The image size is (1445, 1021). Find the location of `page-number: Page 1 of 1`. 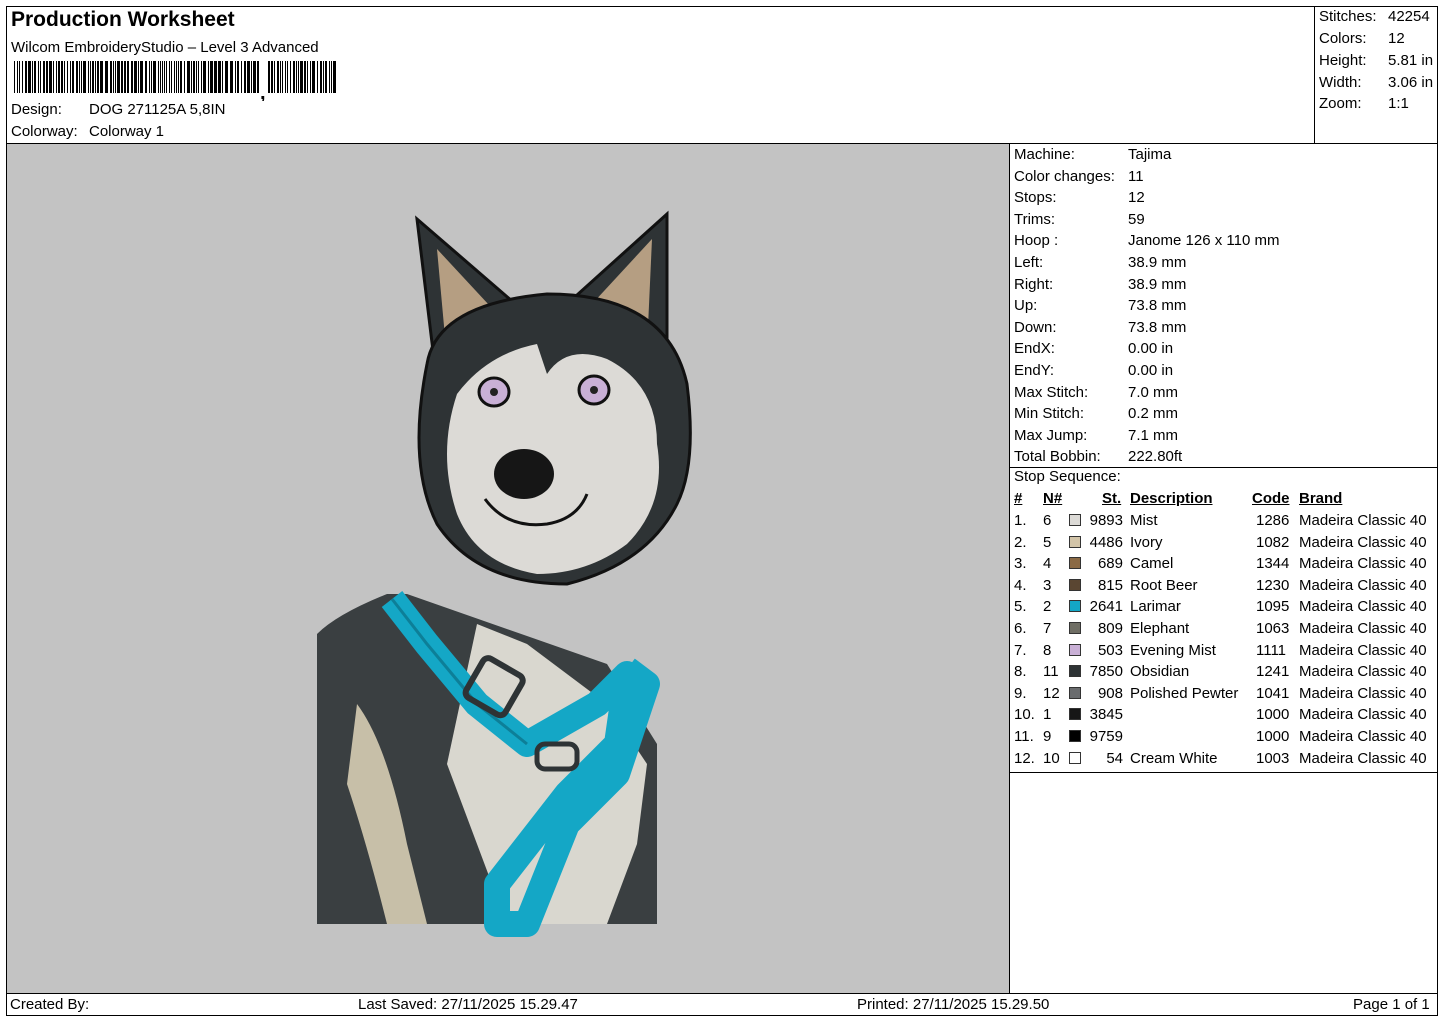

page-number: Page 1 of 1 is located at coordinates (1391, 1004).